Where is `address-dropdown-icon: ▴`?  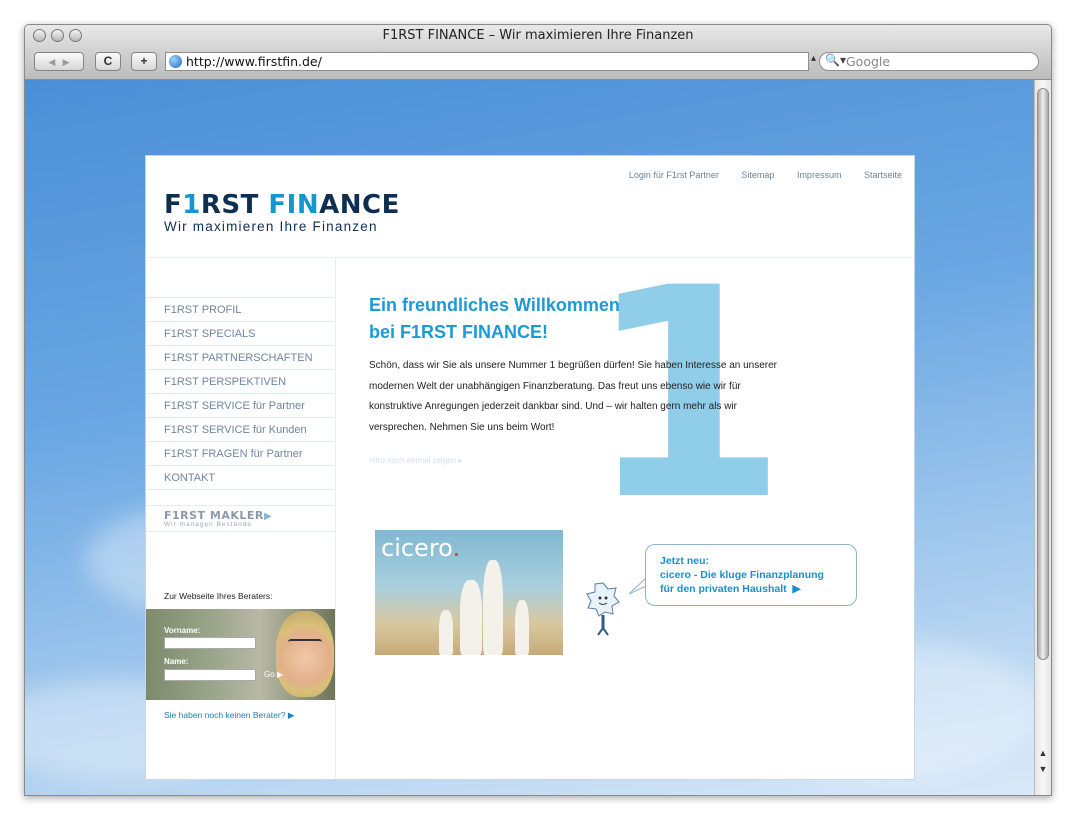
address-dropdown-icon: ▴ is located at coordinates (813, 58).